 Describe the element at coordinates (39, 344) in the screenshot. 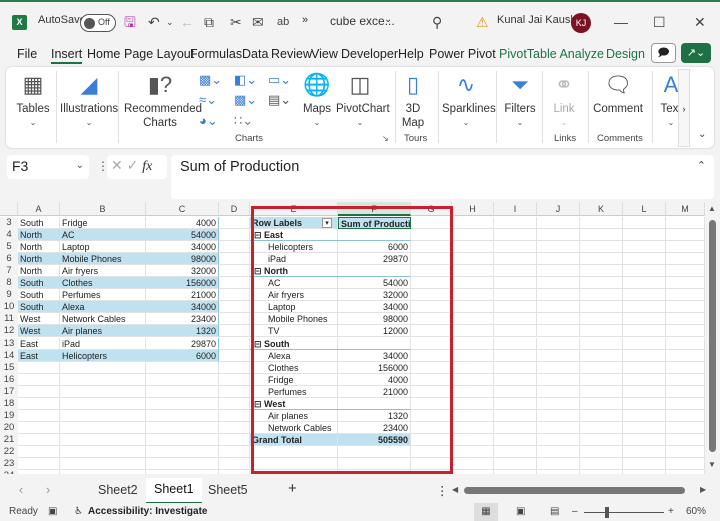

I see `source-region-cell: East` at that location.